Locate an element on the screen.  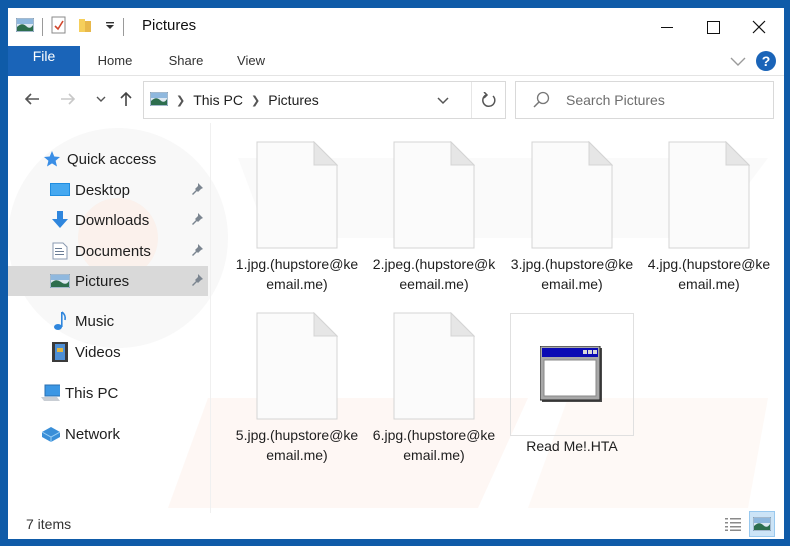
details-view-button is located at coordinates (733, 524).